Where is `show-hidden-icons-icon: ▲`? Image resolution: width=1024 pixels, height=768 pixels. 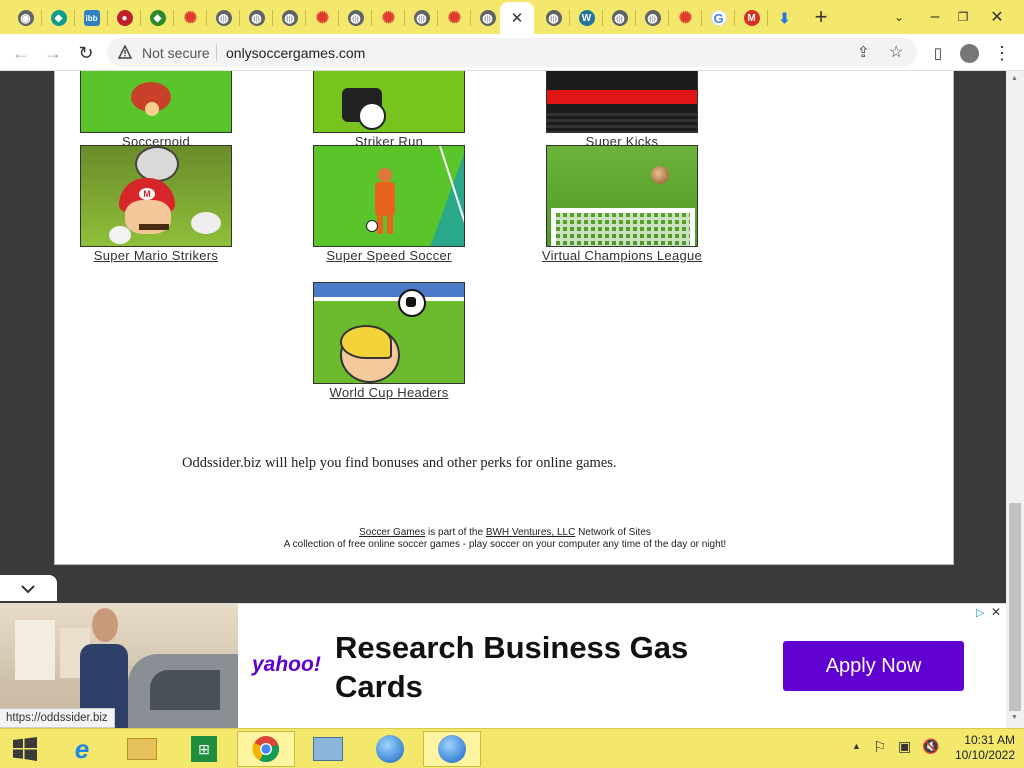 show-hidden-icons-icon: ▲ is located at coordinates (856, 746).